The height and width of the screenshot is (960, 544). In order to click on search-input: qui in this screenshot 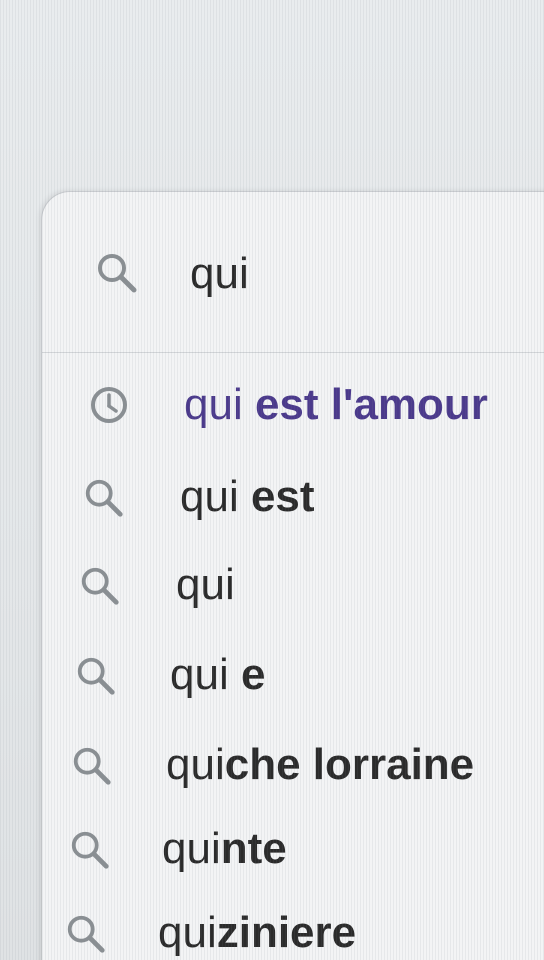, I will do `click(367, 274)`.